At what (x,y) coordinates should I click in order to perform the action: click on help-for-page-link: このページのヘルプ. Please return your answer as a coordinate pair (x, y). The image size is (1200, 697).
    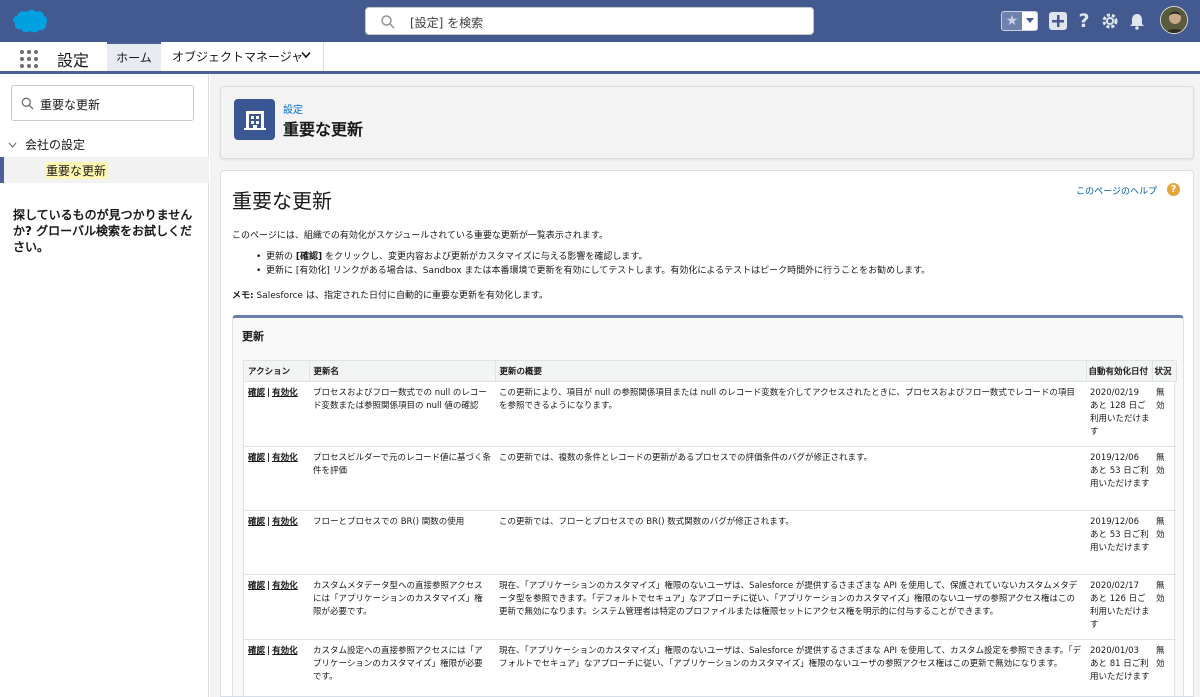
    Looking at the image, I should click on (1116, 190).